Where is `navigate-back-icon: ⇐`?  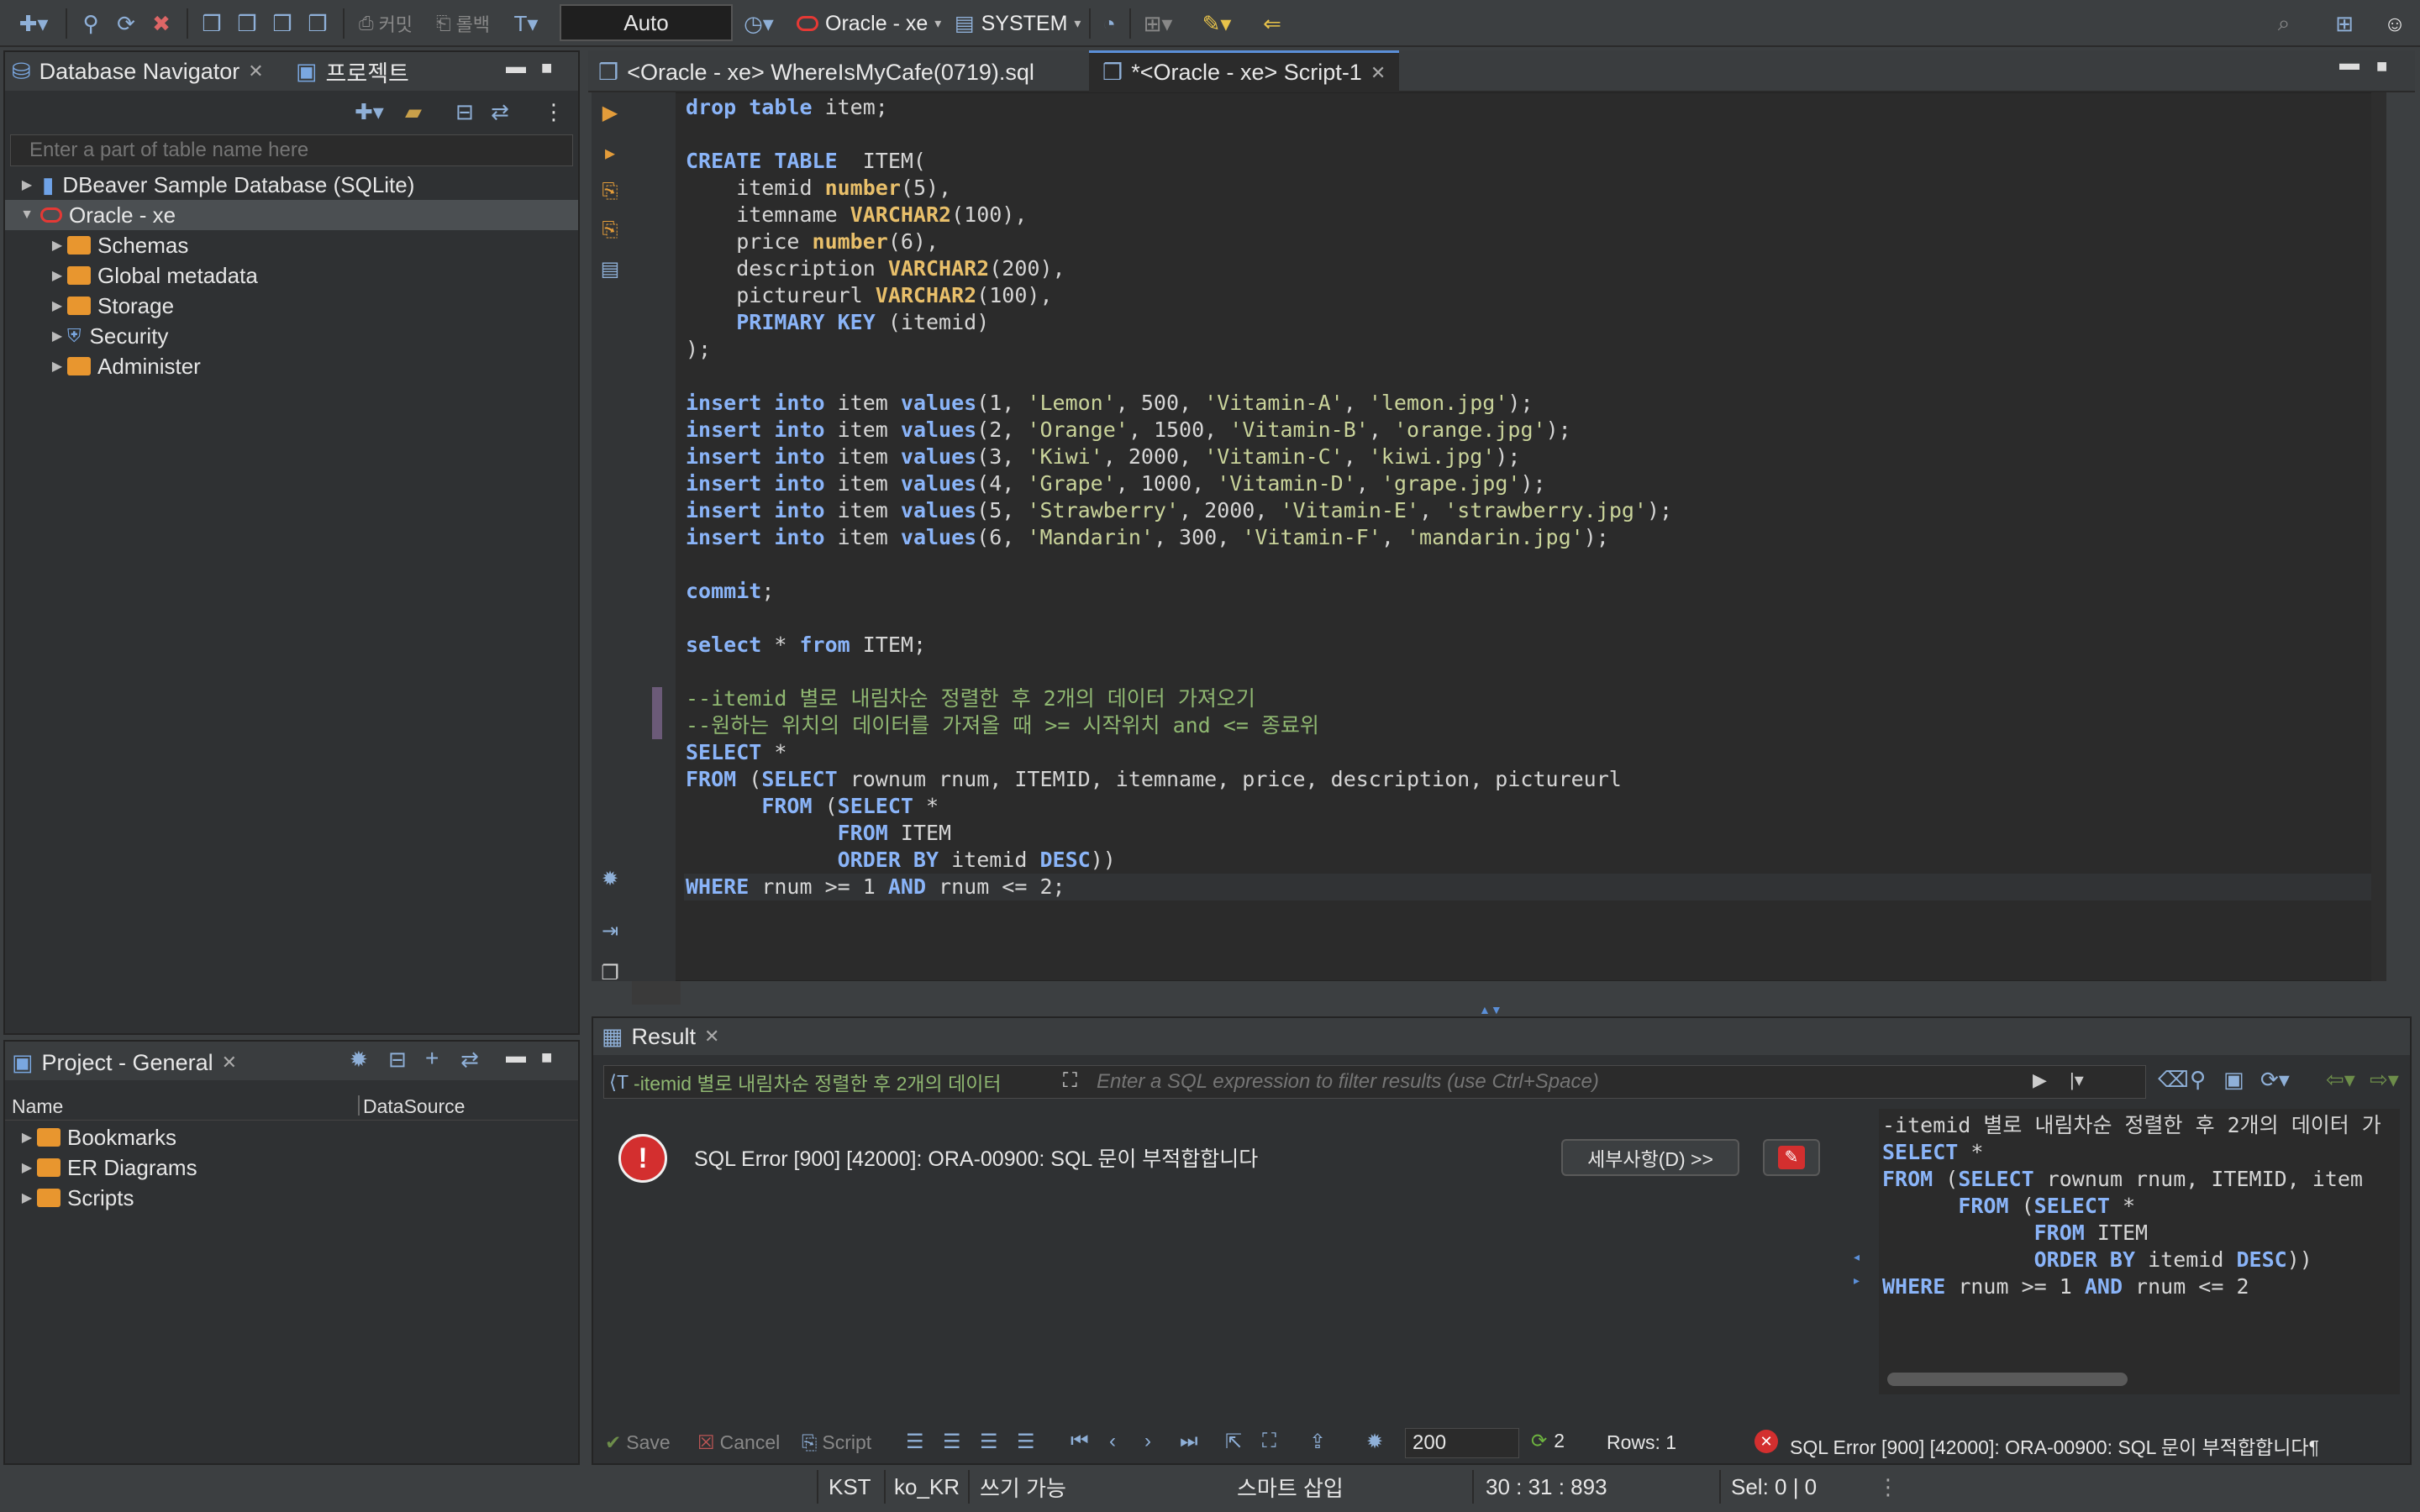 navigate-back-icon: ⇐ is located at coordinates (1272, 23).